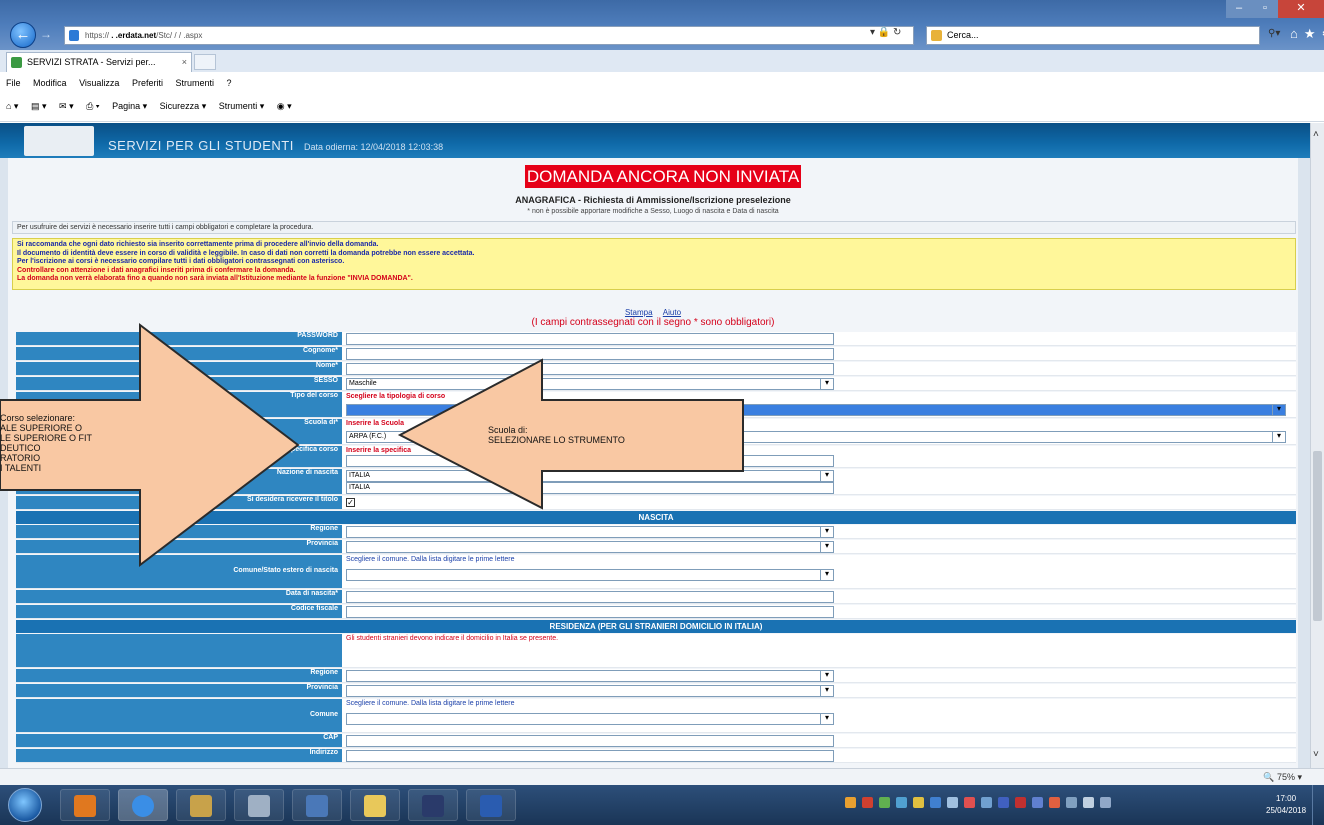  What do you see at coordinates (1088, 802) in the screenshot?
I see `volume-icon` at bounding box center [1088, 802].